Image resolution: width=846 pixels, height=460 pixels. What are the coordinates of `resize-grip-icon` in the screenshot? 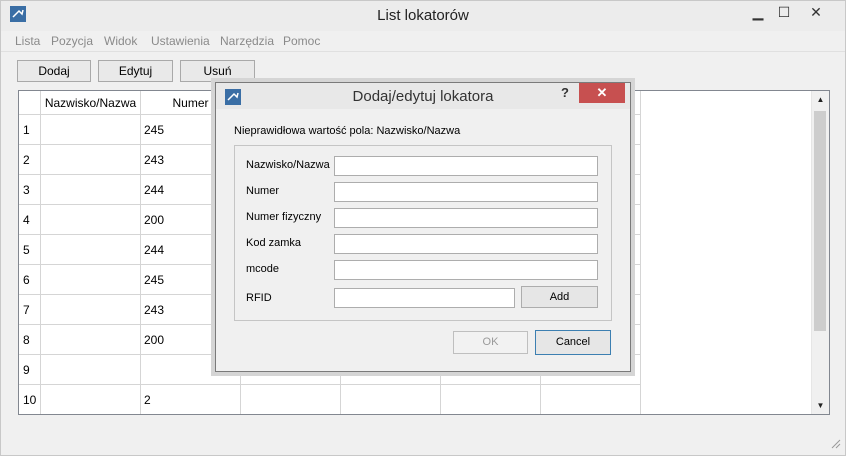 It's located at (835, 443).